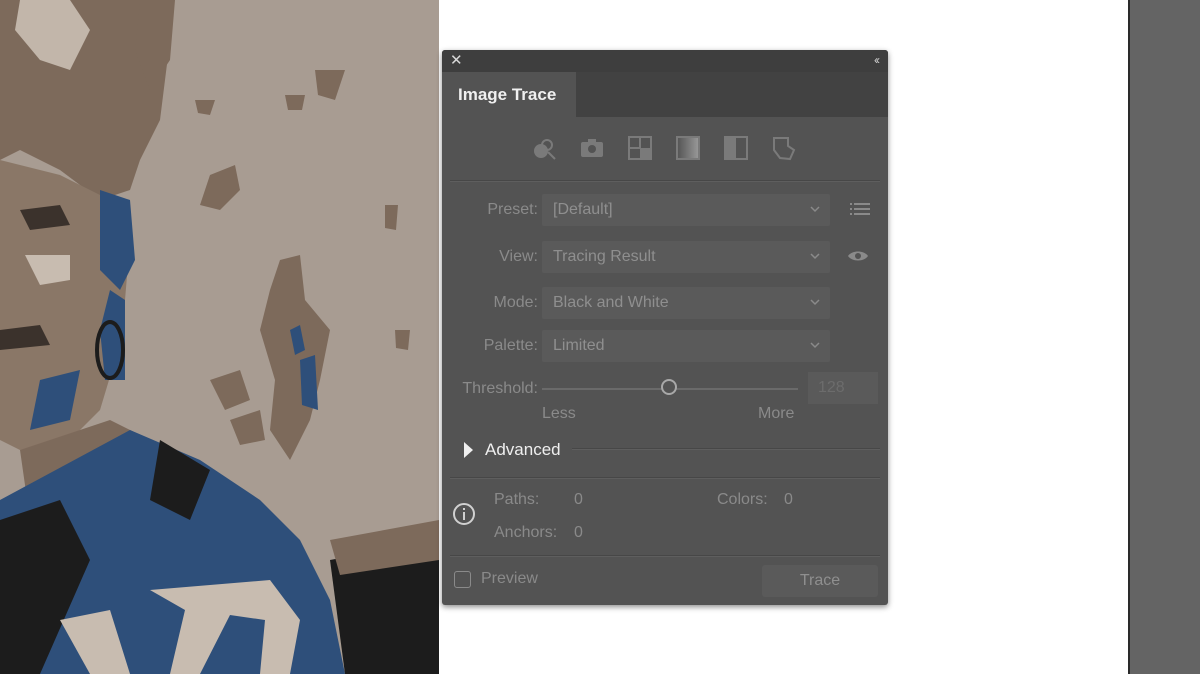 This screenshot has height=674, width=1200. I want to click on right-dock-pane, so click(1164, 337).